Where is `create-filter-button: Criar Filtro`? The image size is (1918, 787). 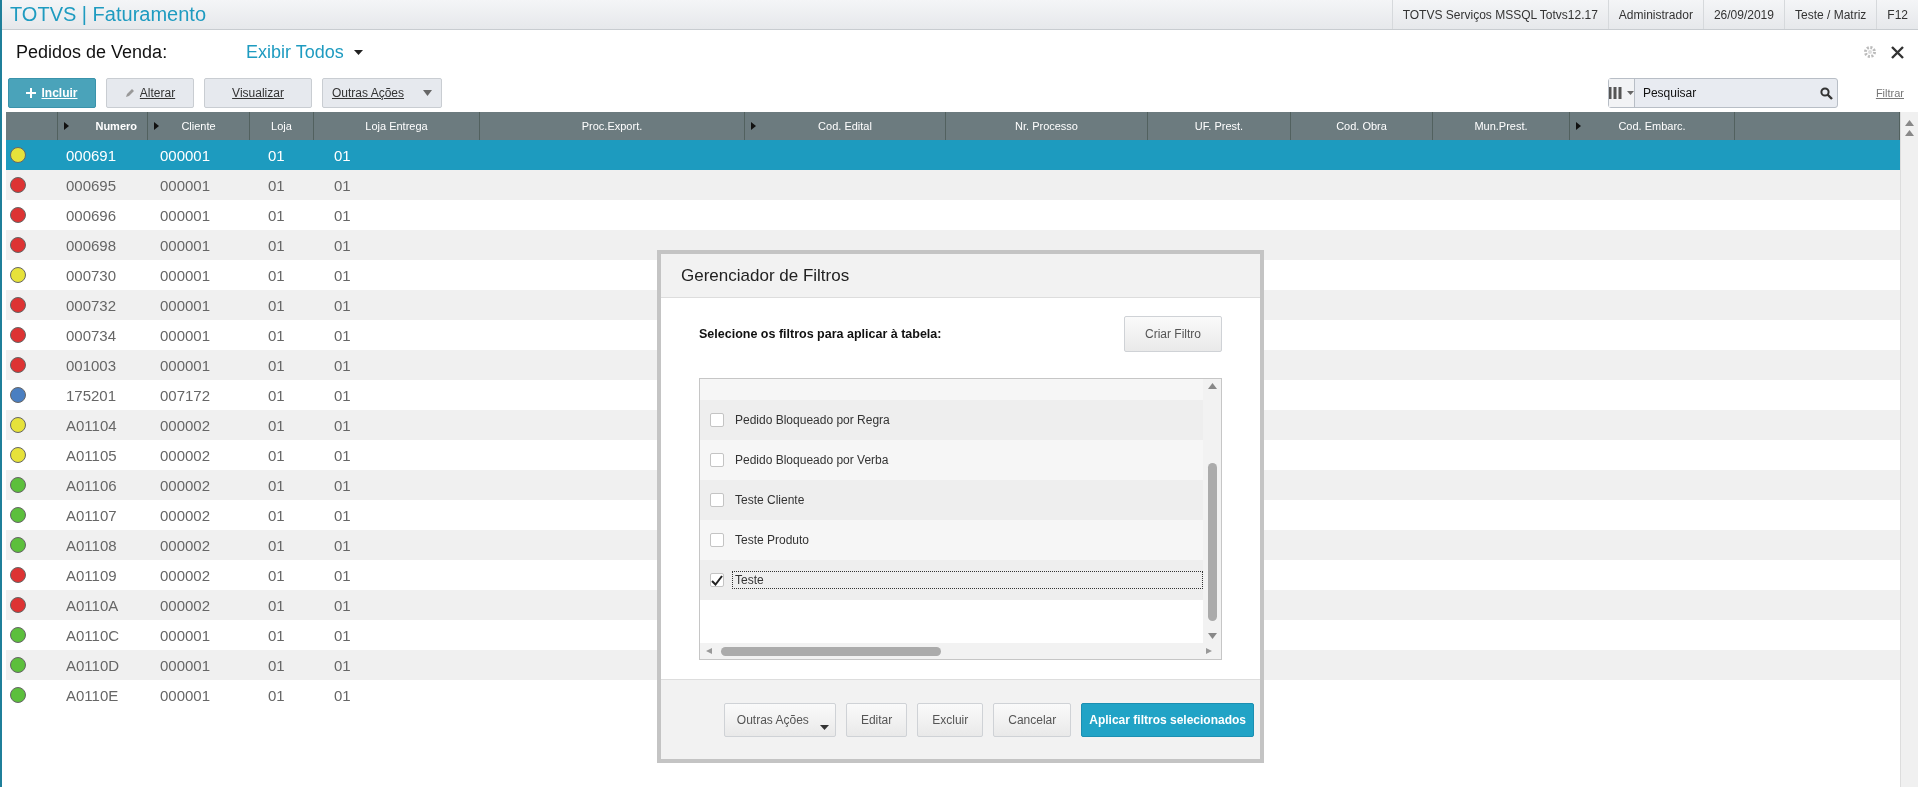
create-filter-button: Criar Filtro is located at coordinates (1173, 334).